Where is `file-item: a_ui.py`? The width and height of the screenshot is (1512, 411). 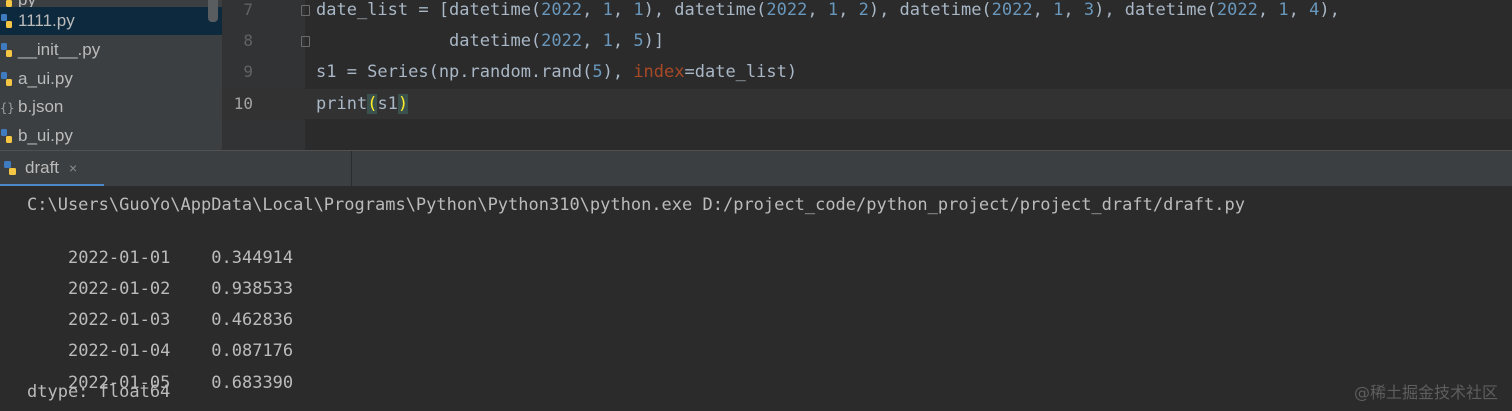
file-item: a_ui.py is located at coordinates (111, 79).